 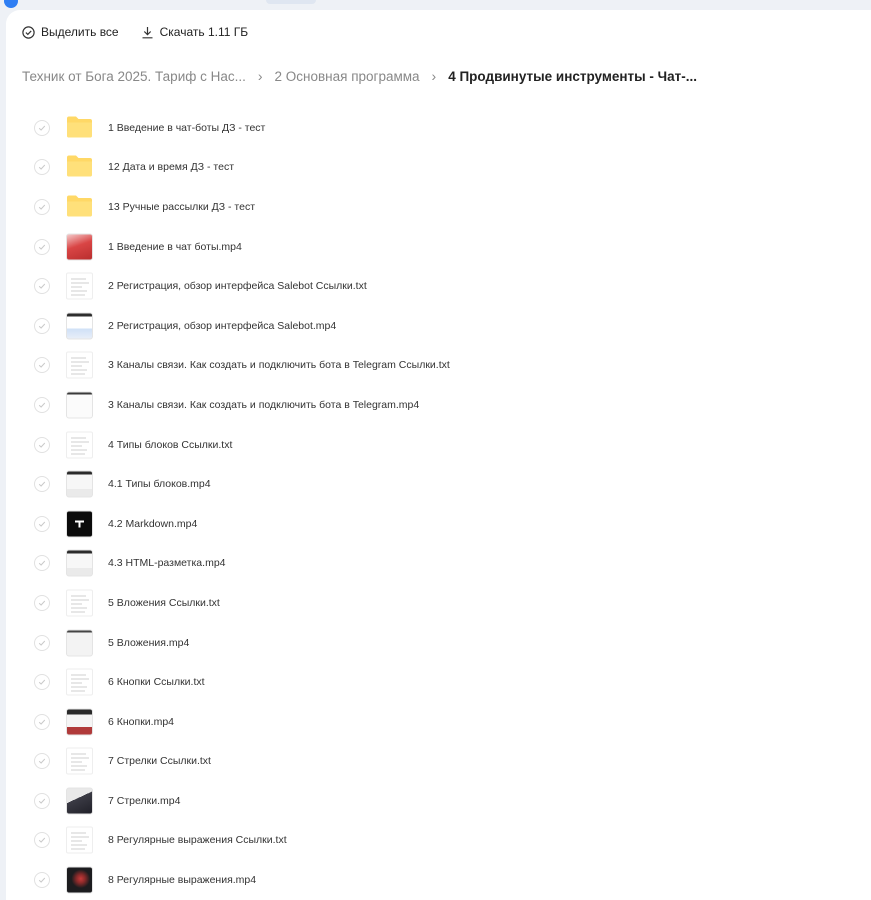 I want to click on file-row: 7 Стрелки Ссылки.txt, so click(x=438, y=762).